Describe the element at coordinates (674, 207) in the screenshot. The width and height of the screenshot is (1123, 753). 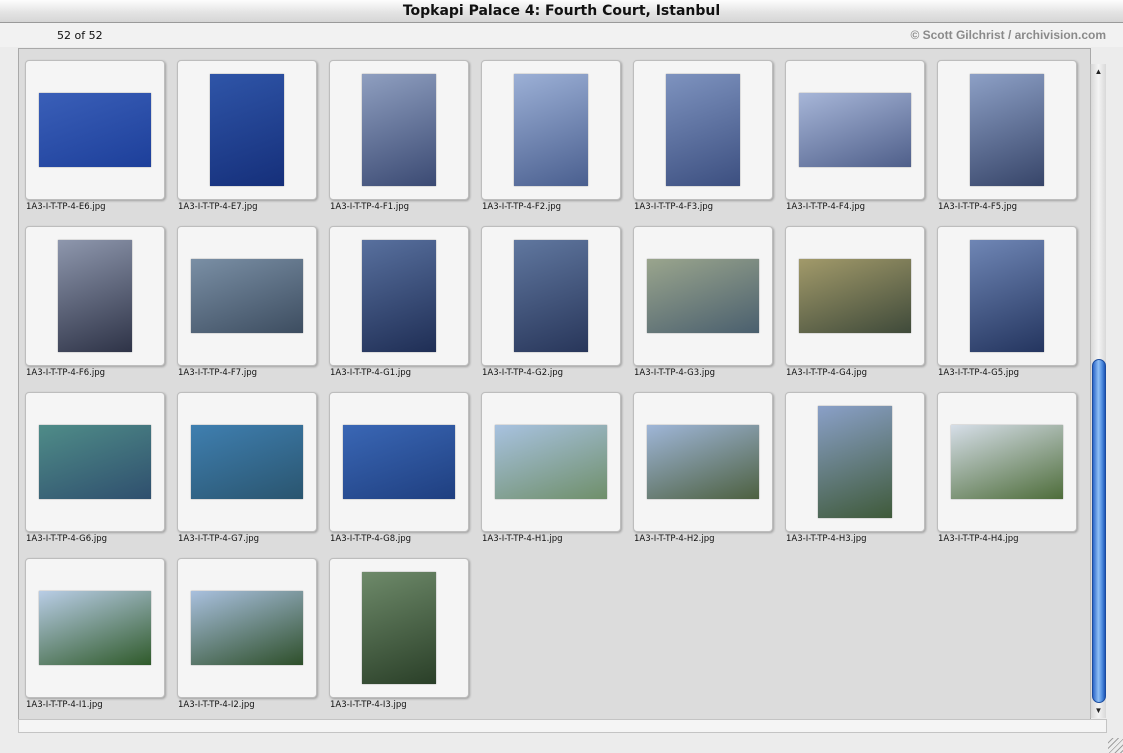
I see `thumbnail-filename: 1A3-I-T-TP-4-F3.jpg` at that location.